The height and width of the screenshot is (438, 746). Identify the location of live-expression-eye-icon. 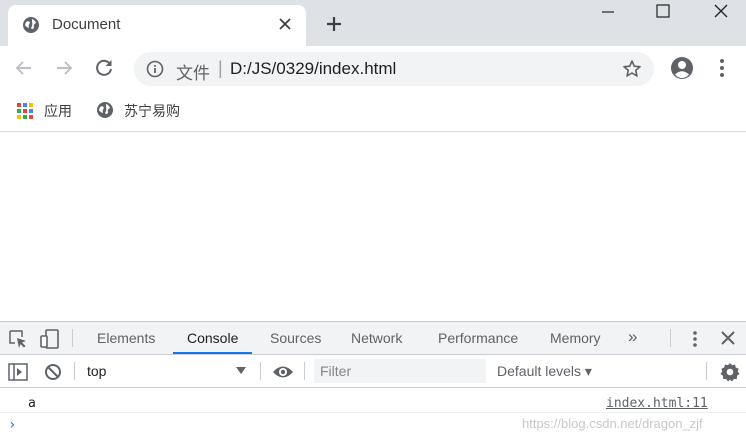
(283, 372).